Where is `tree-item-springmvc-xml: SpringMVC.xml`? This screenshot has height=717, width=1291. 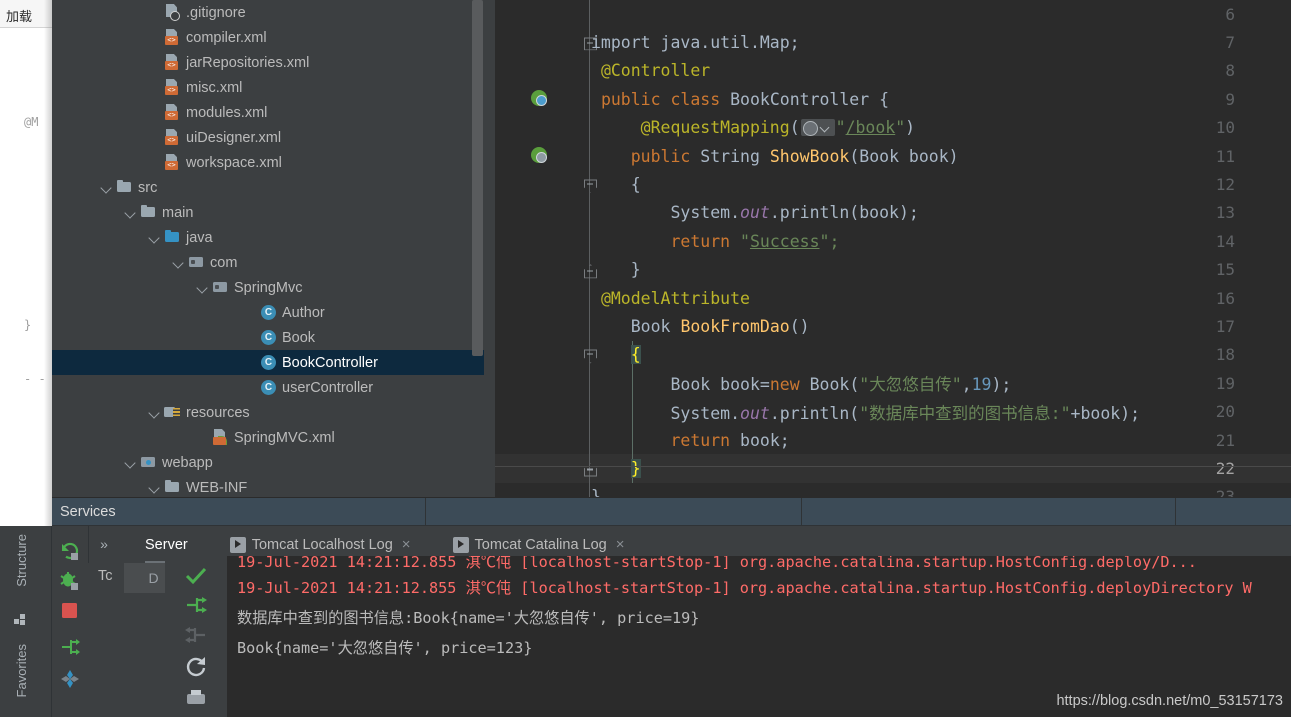 tree-item-springmvc-xml: SpringMVC.xml is located at coordinates (268, 437).